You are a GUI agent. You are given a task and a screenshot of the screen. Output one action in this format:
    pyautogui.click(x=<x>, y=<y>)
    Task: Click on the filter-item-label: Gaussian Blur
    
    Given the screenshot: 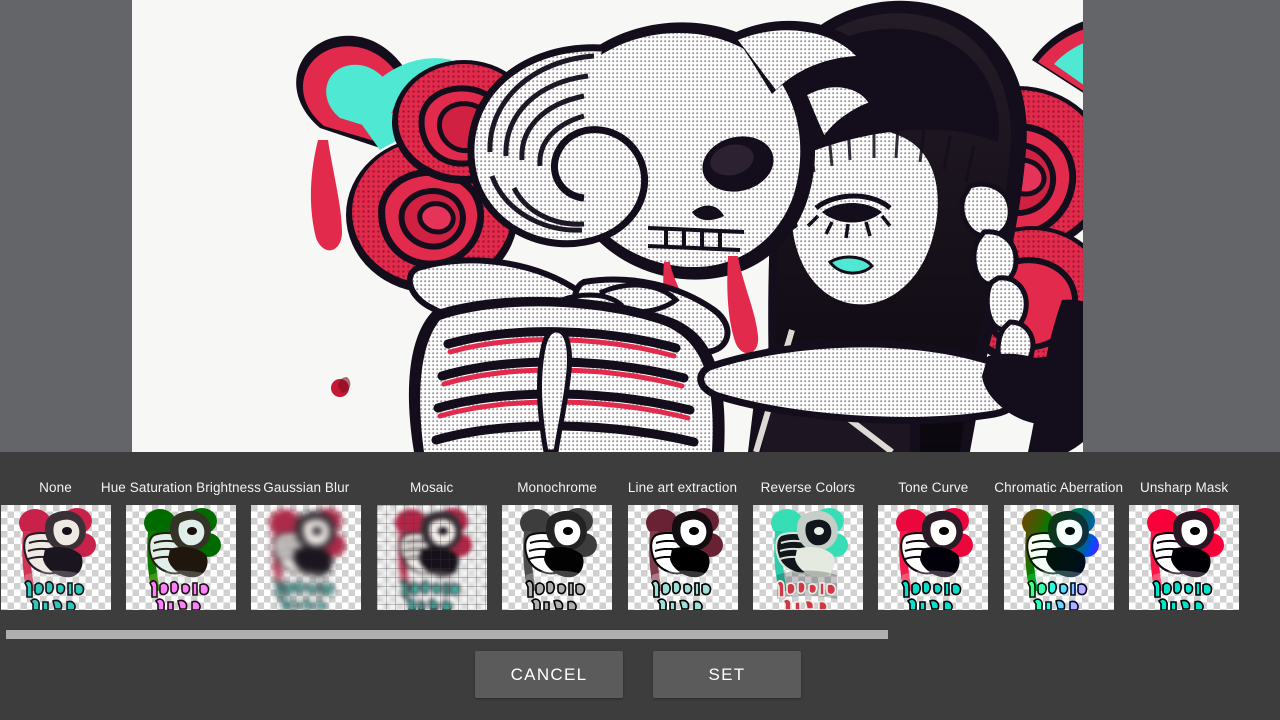 What is the action you would take?
    pyautogui.click(x=306, y=487)
    